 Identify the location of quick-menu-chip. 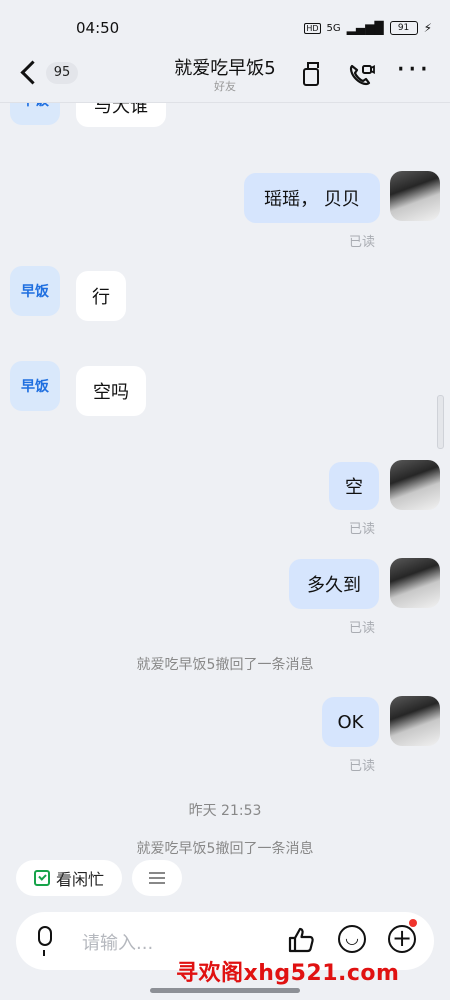
(157, 878).